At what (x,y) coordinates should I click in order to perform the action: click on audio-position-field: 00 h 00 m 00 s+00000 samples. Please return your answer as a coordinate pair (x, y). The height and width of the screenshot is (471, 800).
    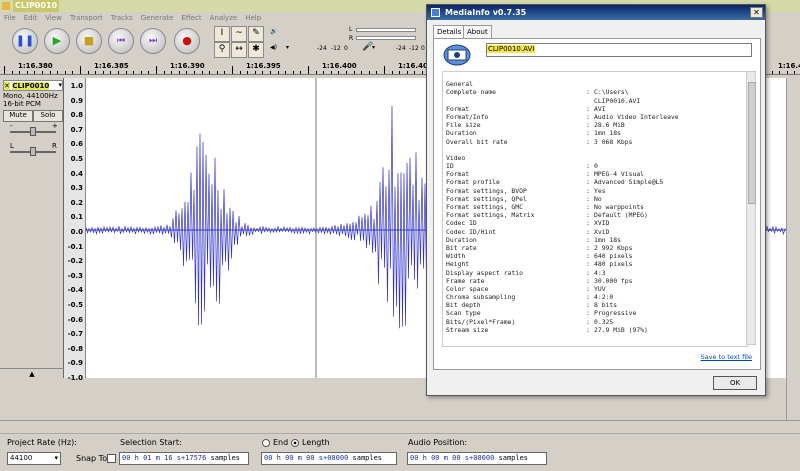
    Looking at the image, I should click on (477, 458).